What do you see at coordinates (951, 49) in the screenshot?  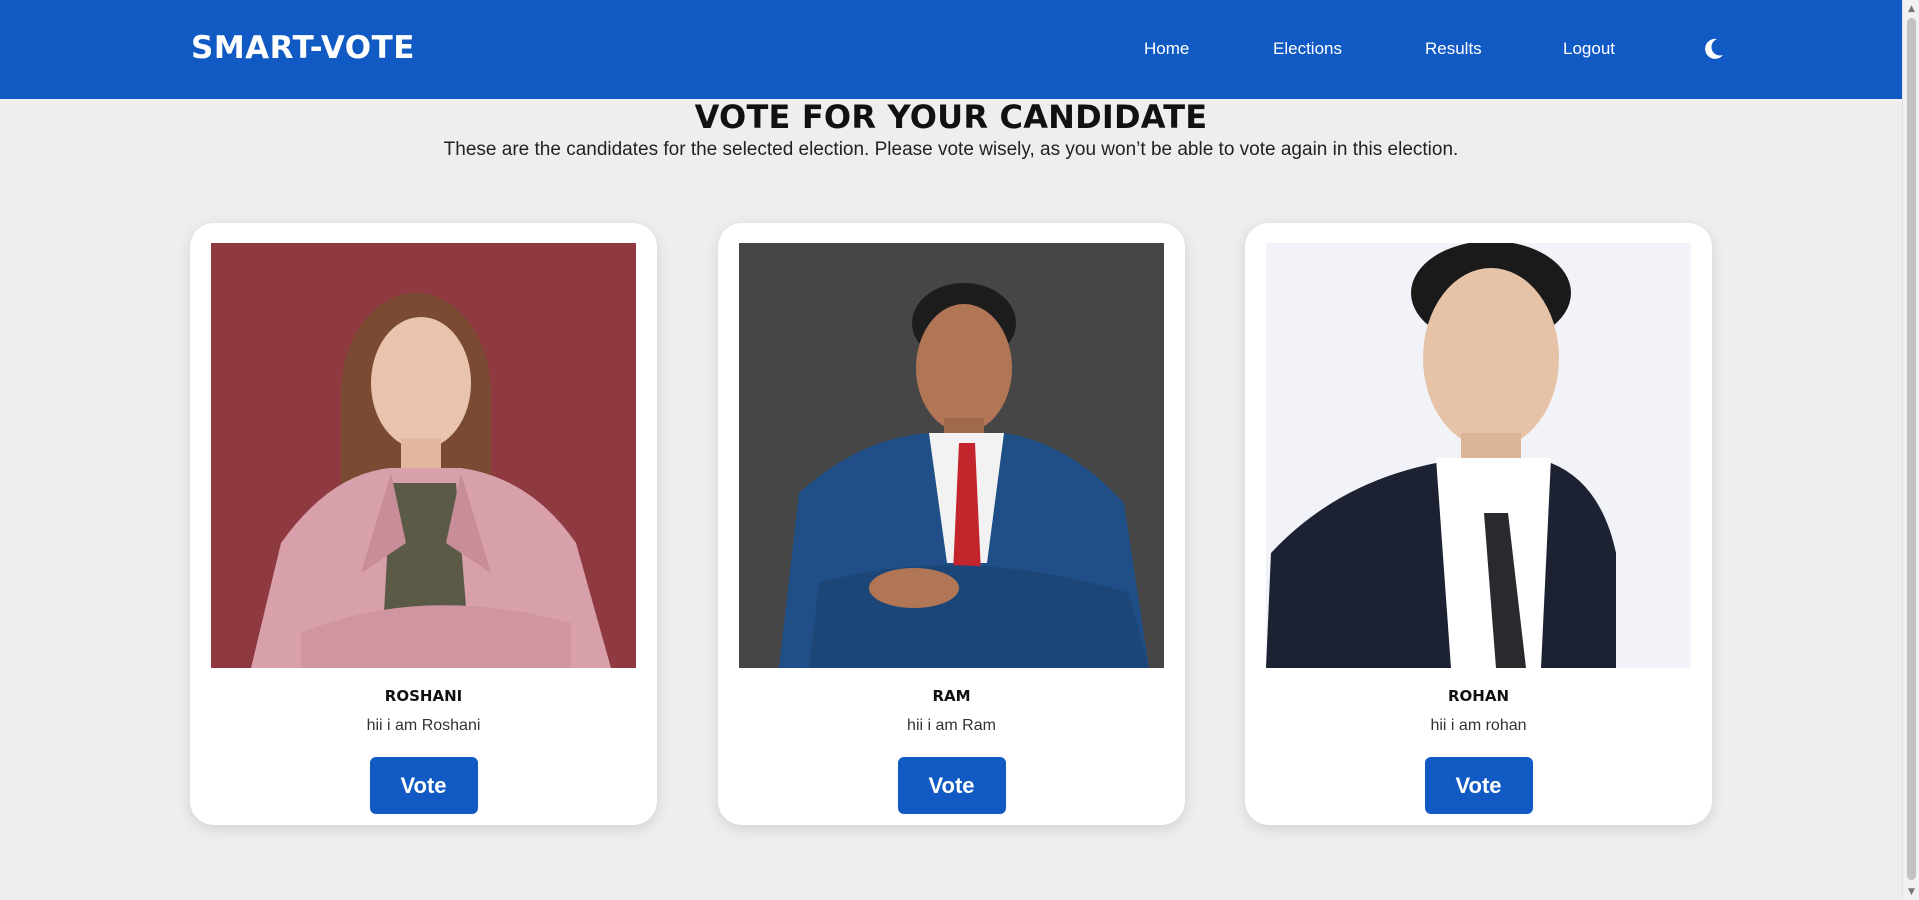 I see `navbar: SMART-VOTE Home Elections Results Logout` at bounding box center [951, 49].